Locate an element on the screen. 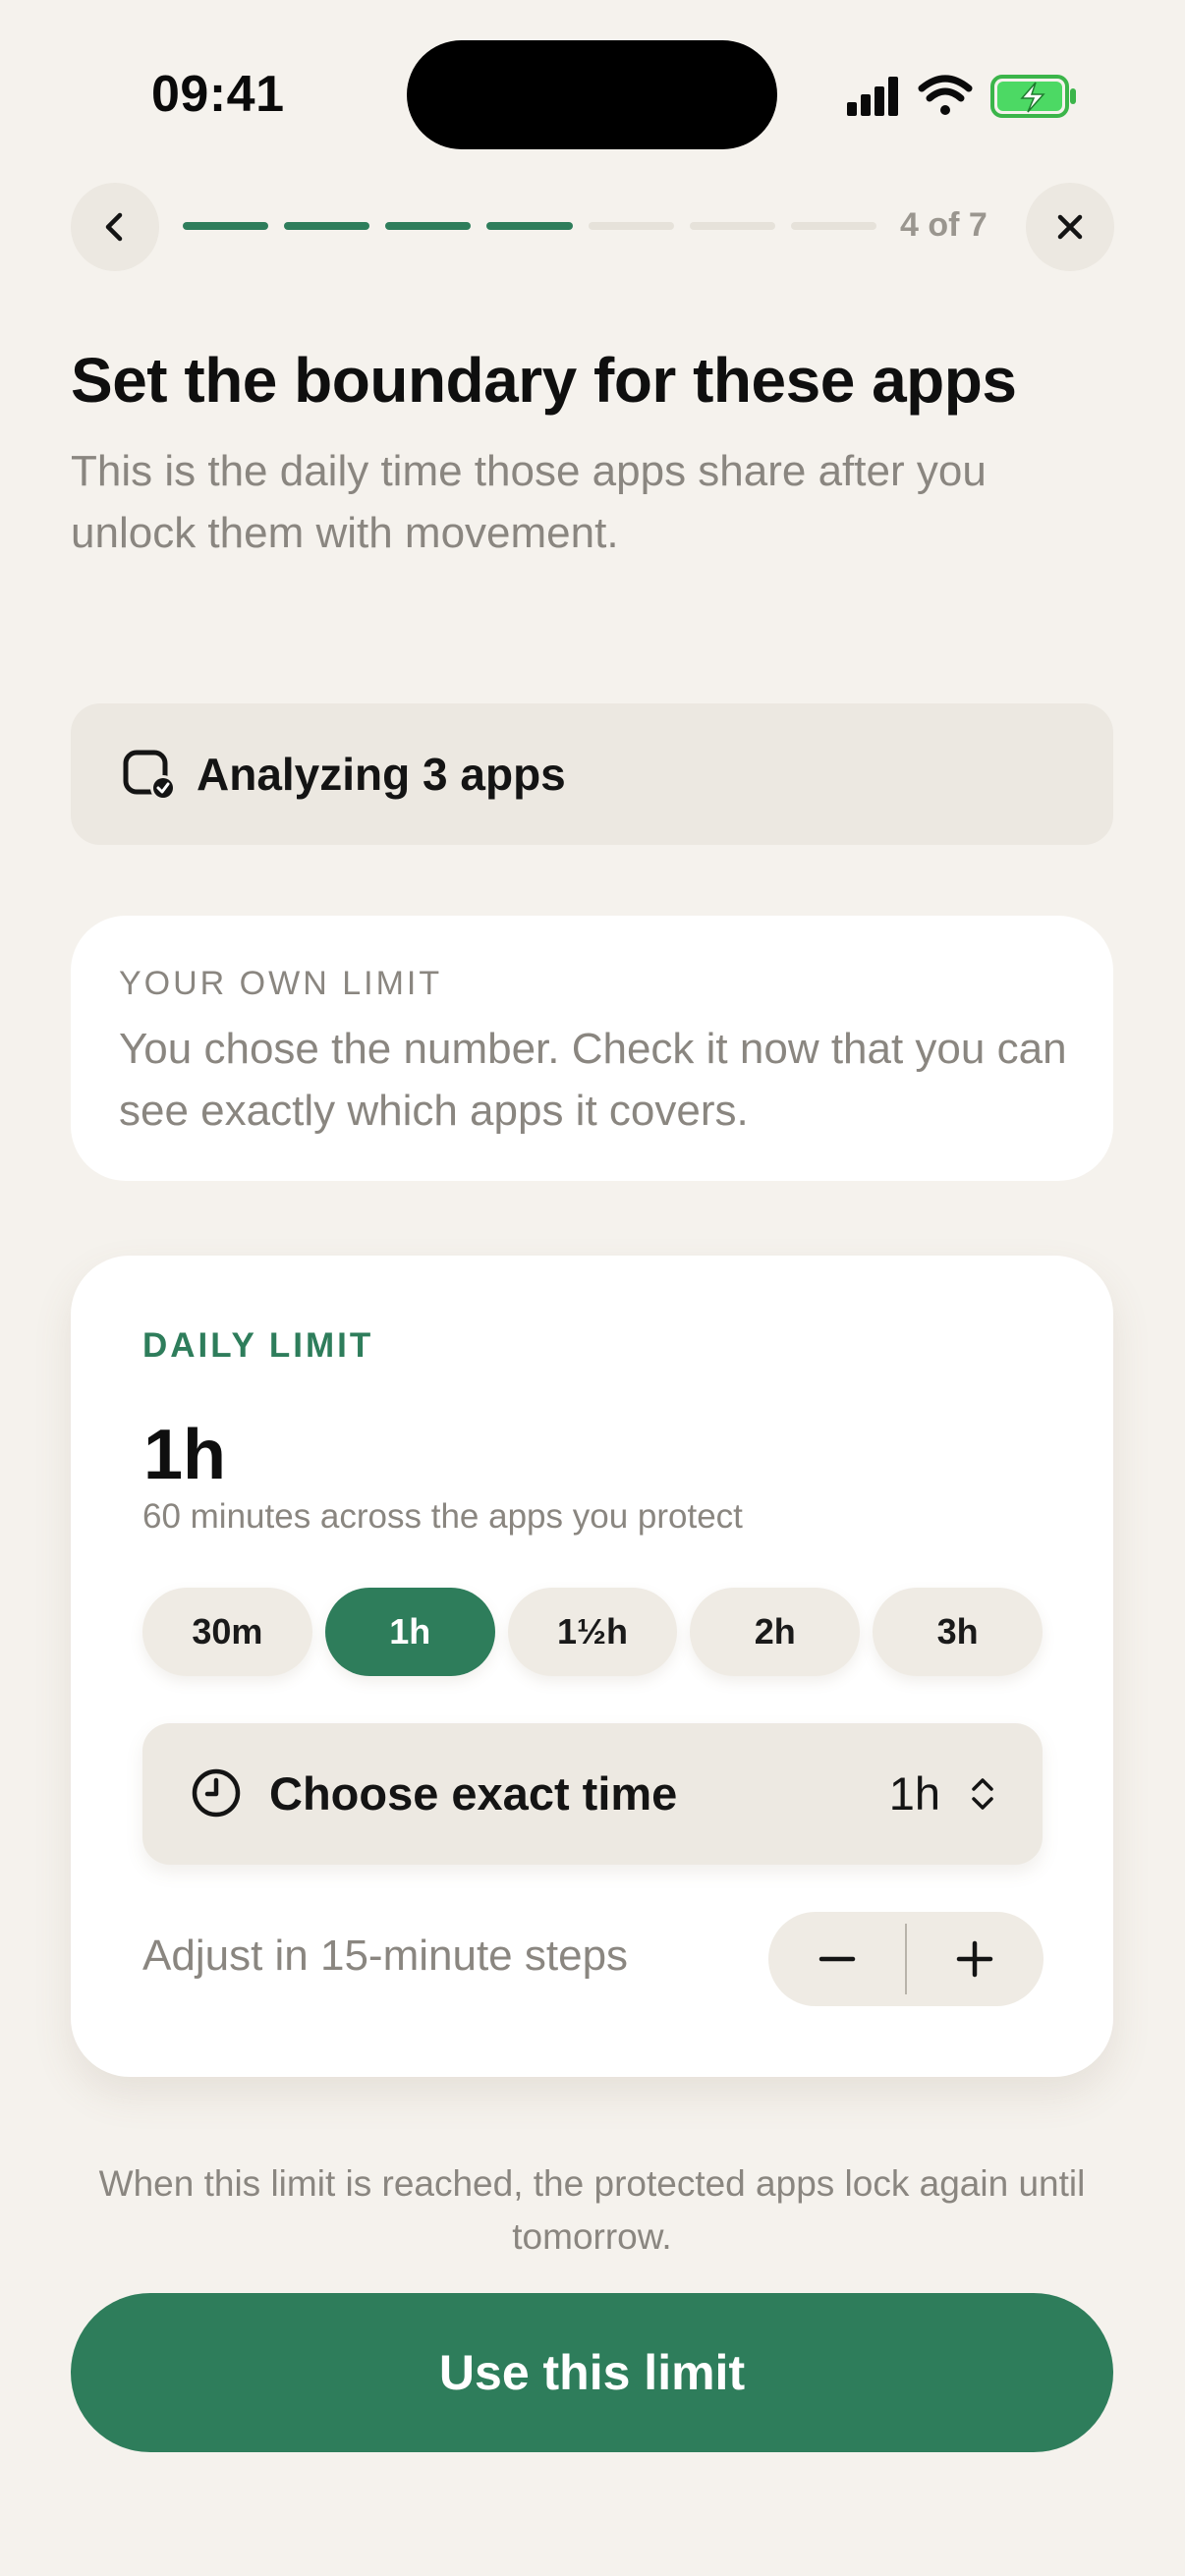  close-button is located at coordinates (1070, 227).